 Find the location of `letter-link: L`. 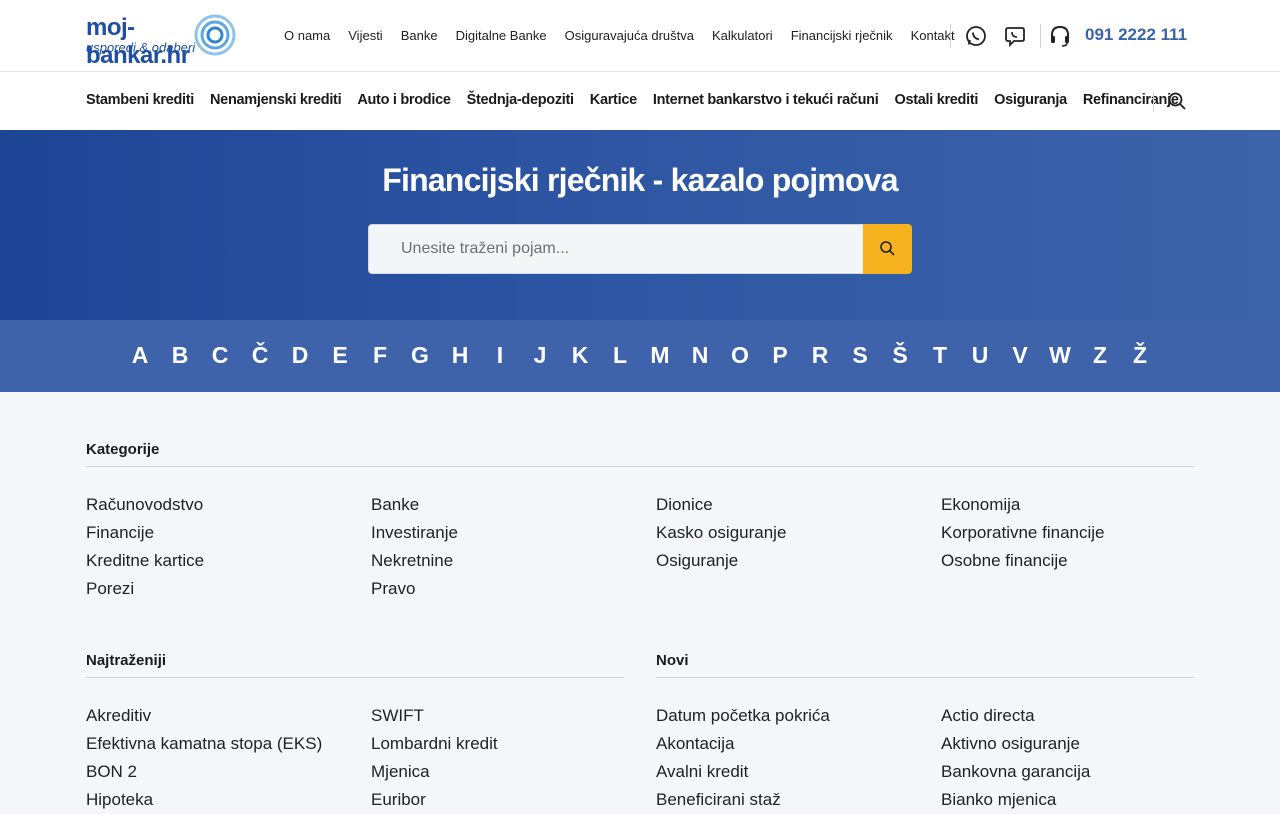

letter-link: L is located at coordinates (620, 355).